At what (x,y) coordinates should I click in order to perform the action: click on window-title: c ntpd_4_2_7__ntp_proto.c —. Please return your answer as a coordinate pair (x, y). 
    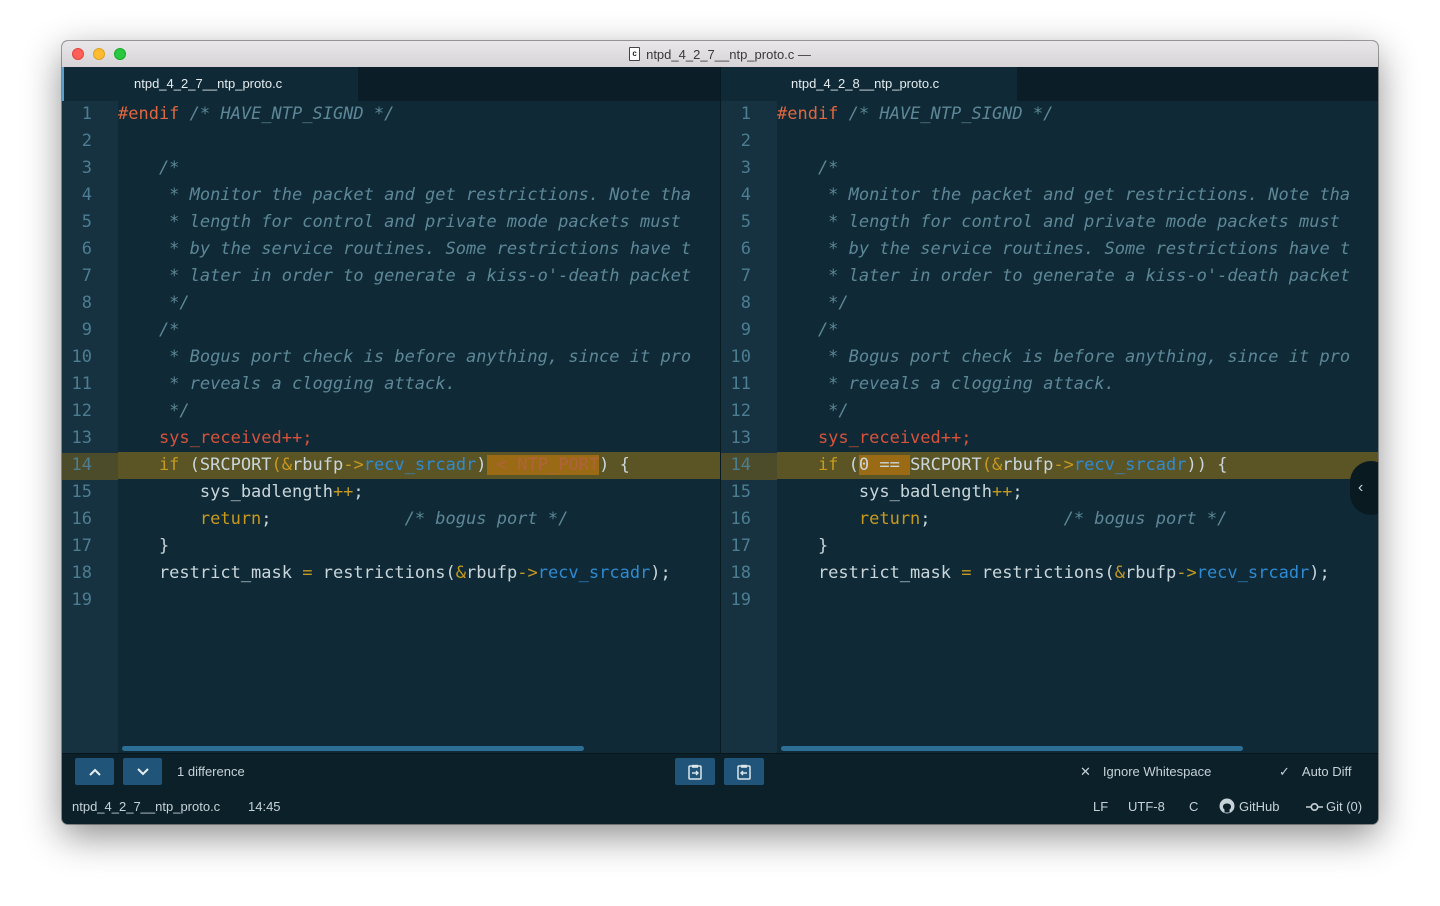
    Looking at the image, I should click on (720, 54).